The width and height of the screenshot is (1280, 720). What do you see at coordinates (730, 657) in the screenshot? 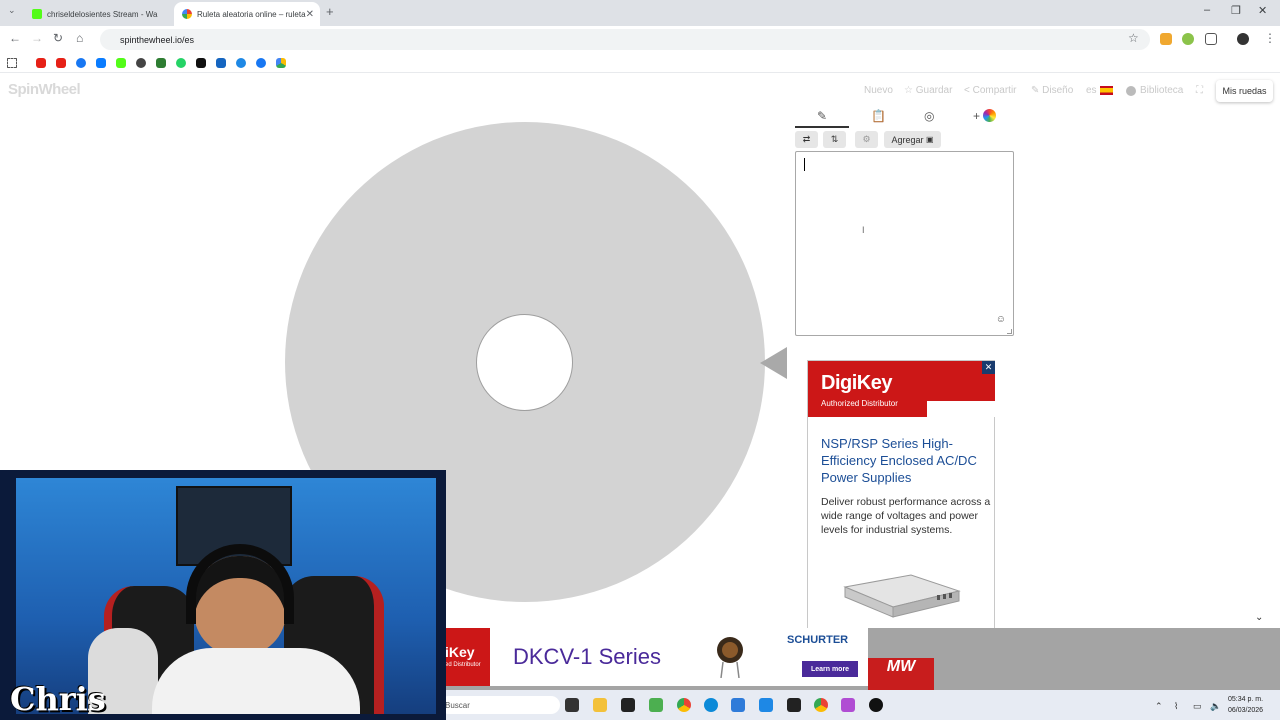
I see `capacitor-image` at bounding box center [730, 657].